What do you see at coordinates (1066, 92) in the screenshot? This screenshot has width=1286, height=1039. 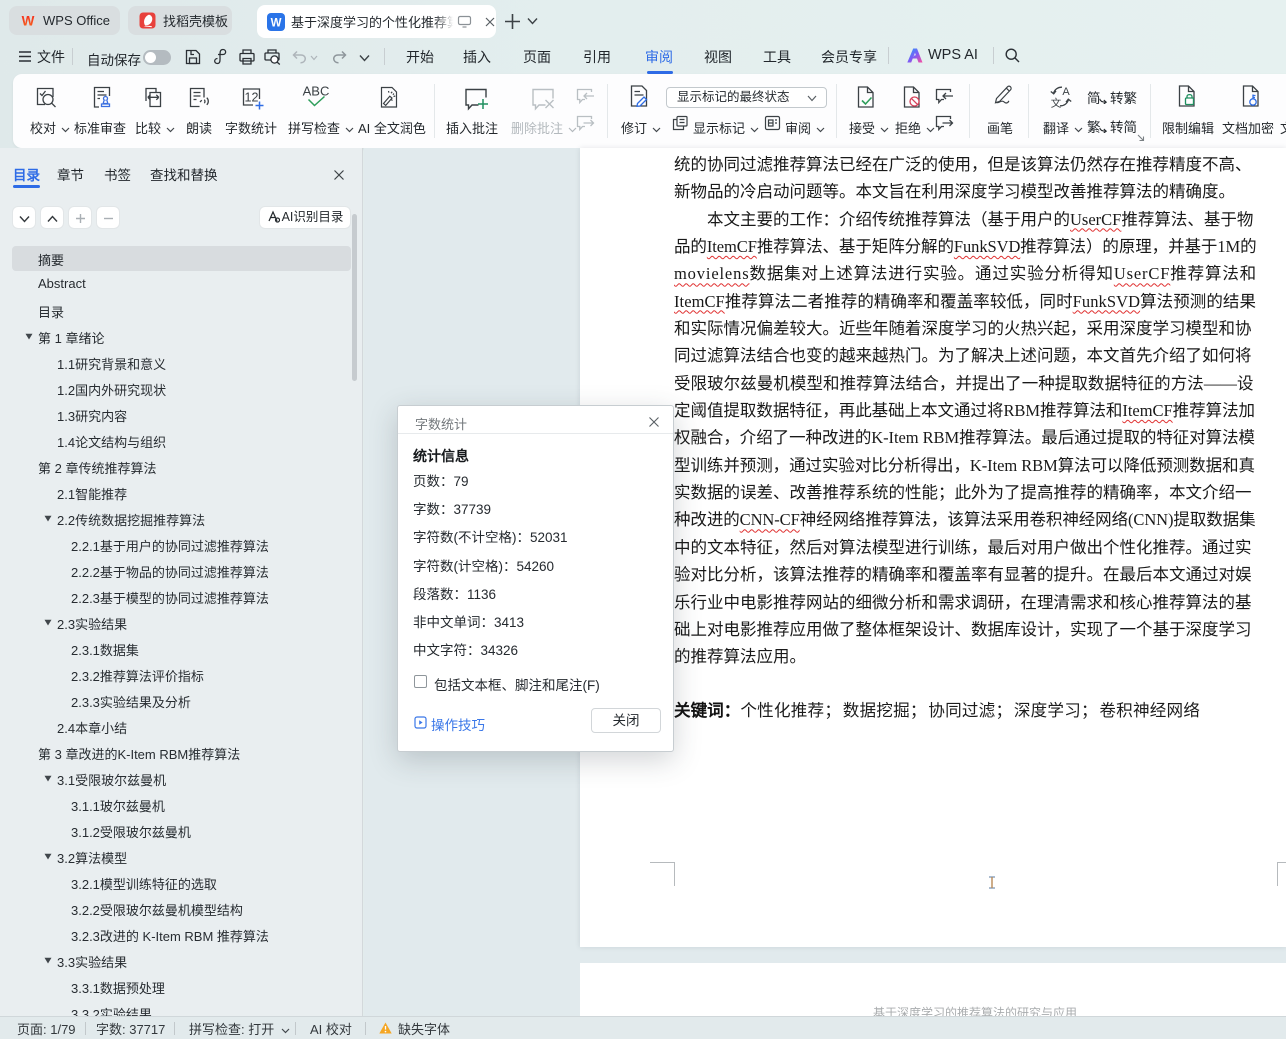 I see `svg-text: A` at bounding box center [1066, 92].